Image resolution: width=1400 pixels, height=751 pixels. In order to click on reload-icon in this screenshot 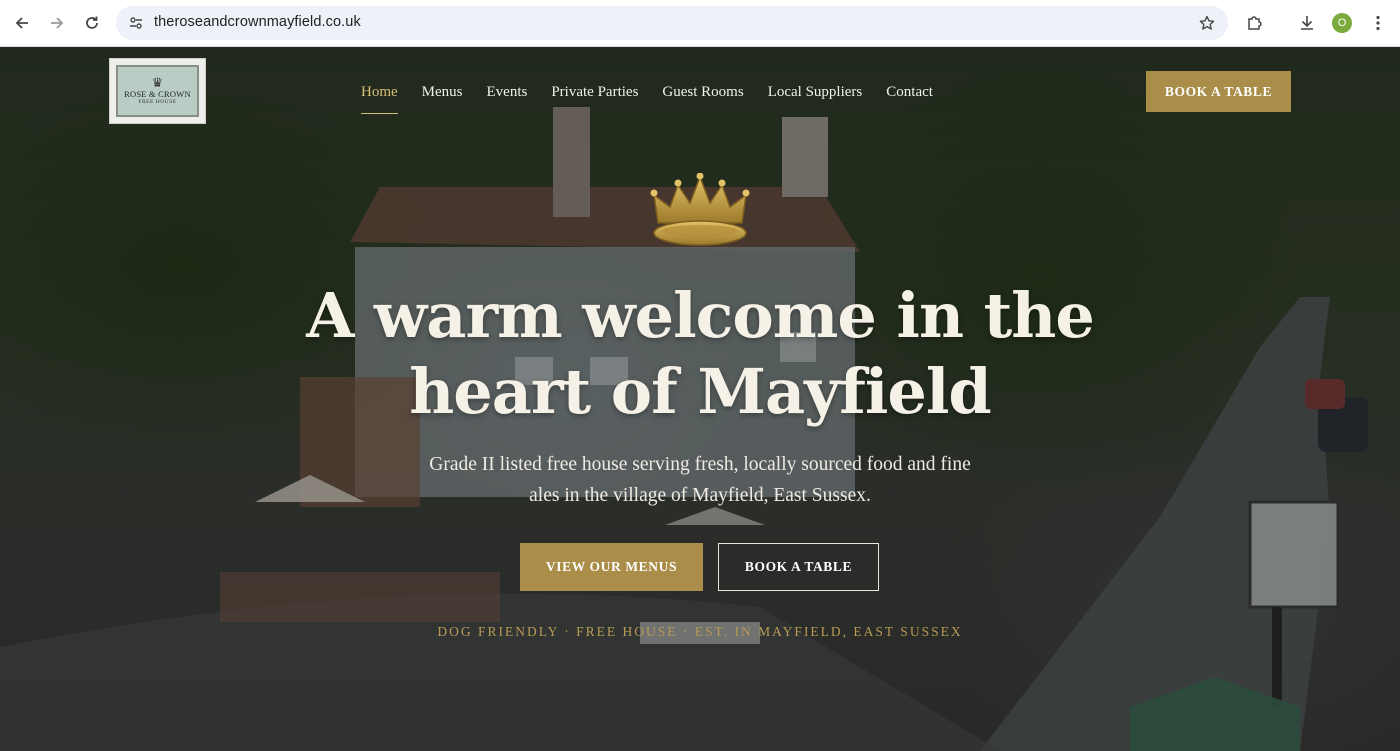, I will do `click(92, 23)`.